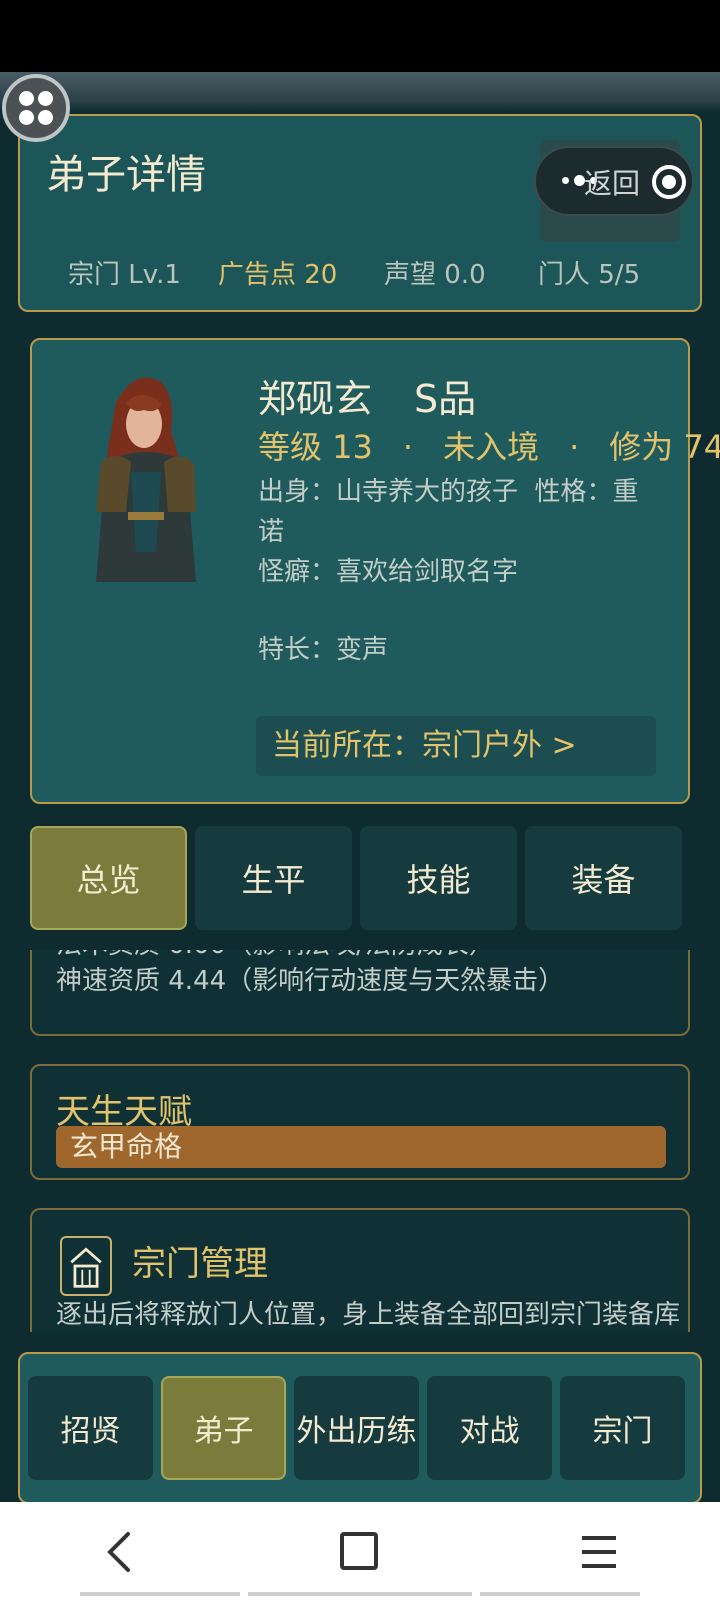  Describe the element at coordinates (360, 92) in the screenshot. I see `background-scenery` at that location.